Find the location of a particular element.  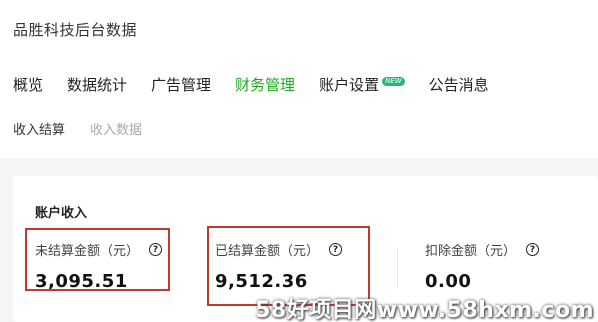

tab-account-settings-label: 账户设置 is located at coordinates (349, 85).